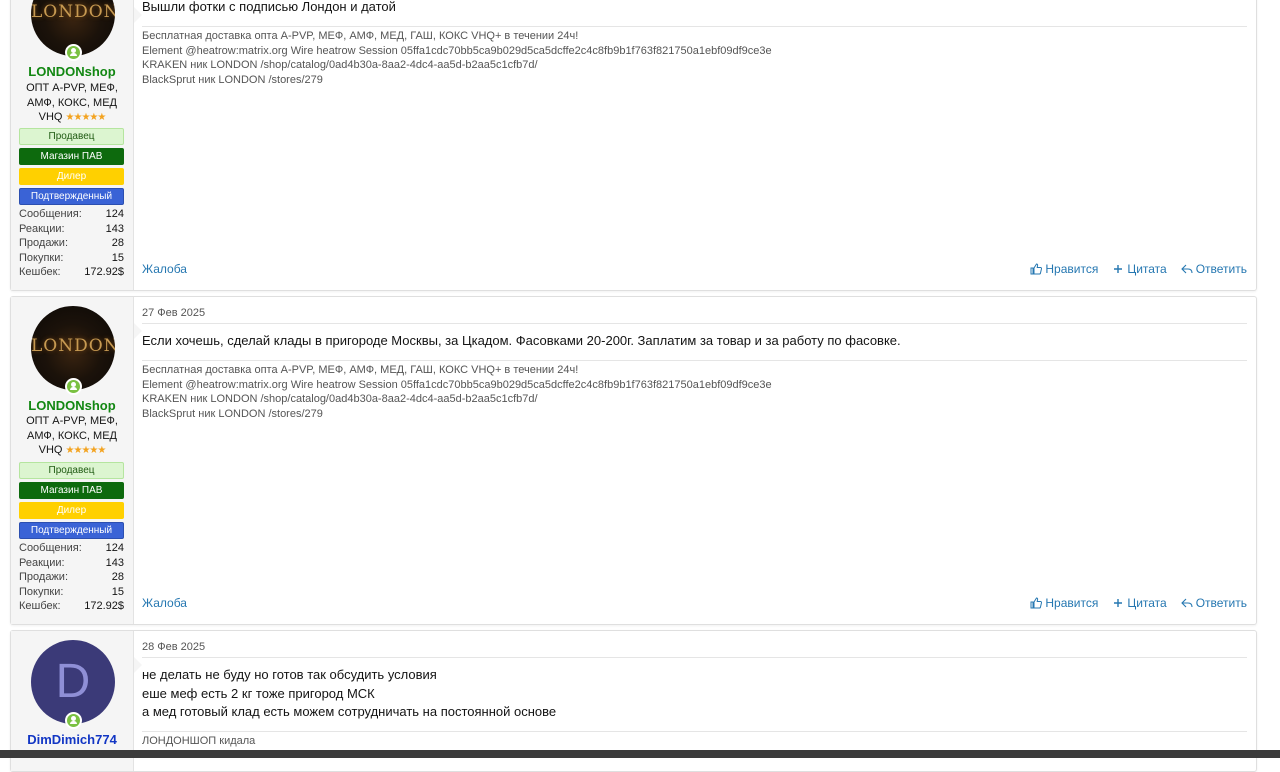  I want to click on message-text: Вышли фотки с подписью Лондон и датой, so click(269, 7).